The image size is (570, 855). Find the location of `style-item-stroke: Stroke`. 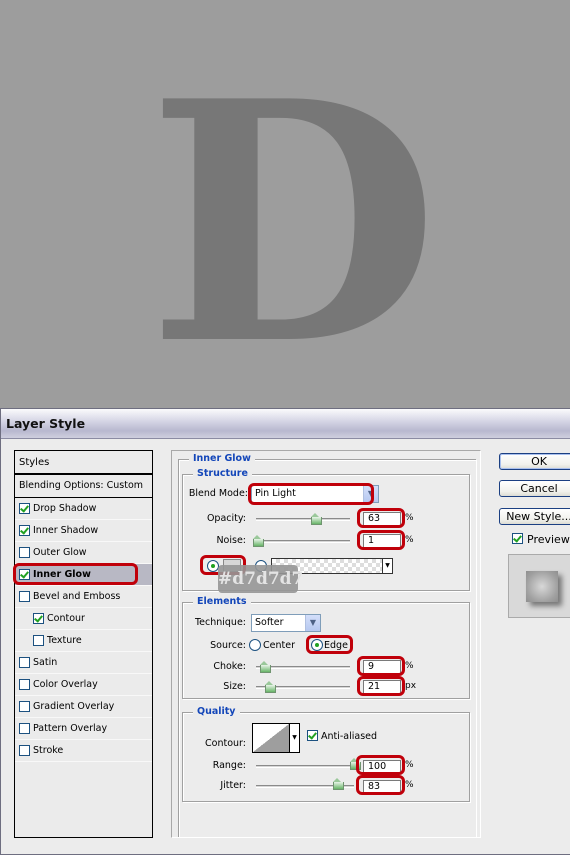

style-item-stroke: Stroke is located at coordinates (83, 751).